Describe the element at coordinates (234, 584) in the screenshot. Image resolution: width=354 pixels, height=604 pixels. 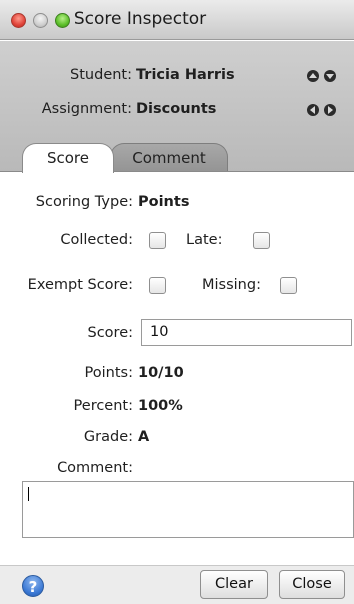
I see `clear-button: Clear` at that location.